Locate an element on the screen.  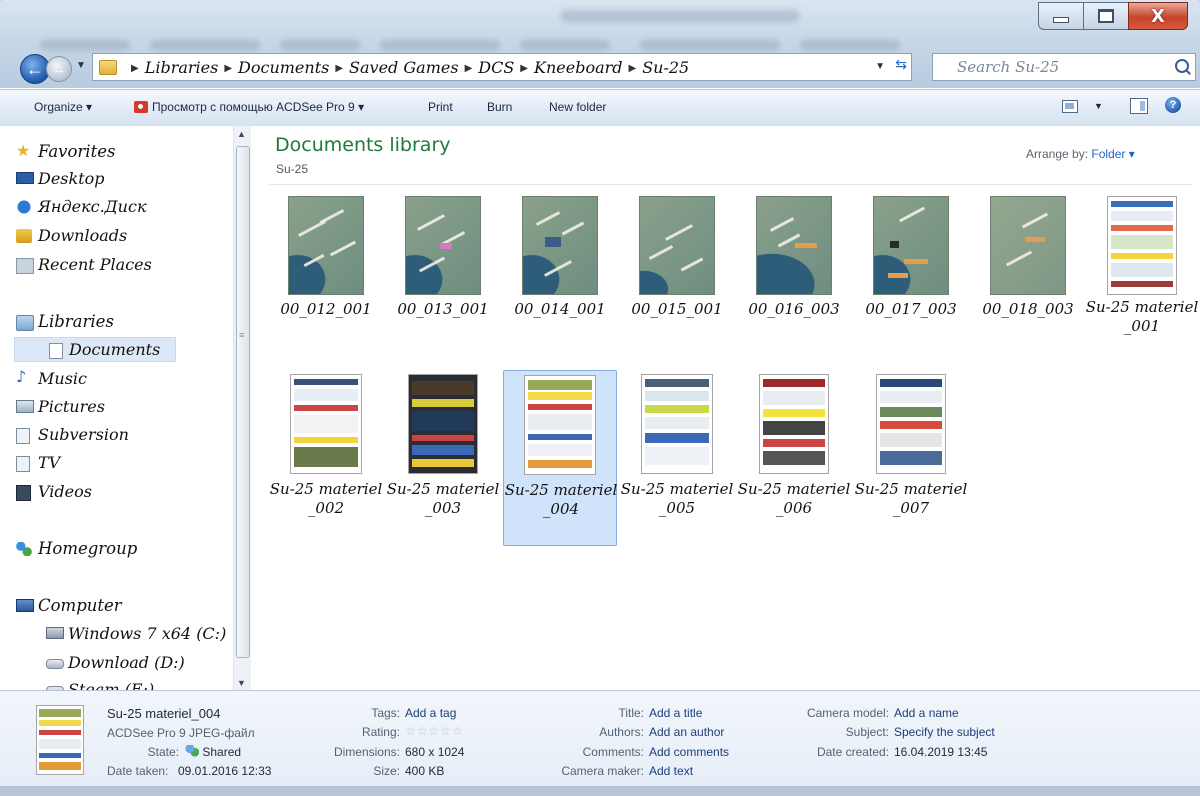
maximize-button is located at coordinates (1106, 16).